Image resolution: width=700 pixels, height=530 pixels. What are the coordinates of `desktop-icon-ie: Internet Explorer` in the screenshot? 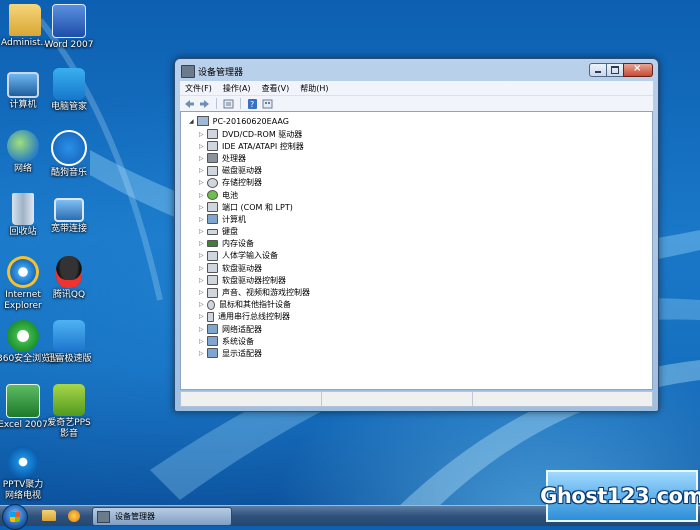 It's located at (24, 284).